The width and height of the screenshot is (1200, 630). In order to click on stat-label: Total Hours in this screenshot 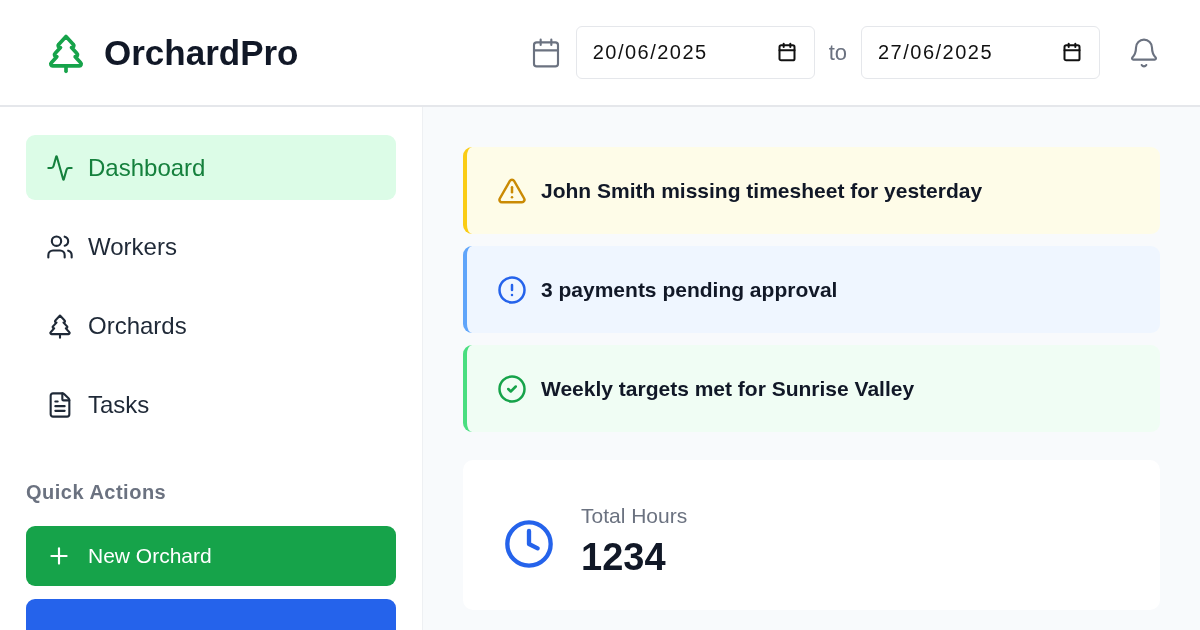, I will do `click(634, 516)`.